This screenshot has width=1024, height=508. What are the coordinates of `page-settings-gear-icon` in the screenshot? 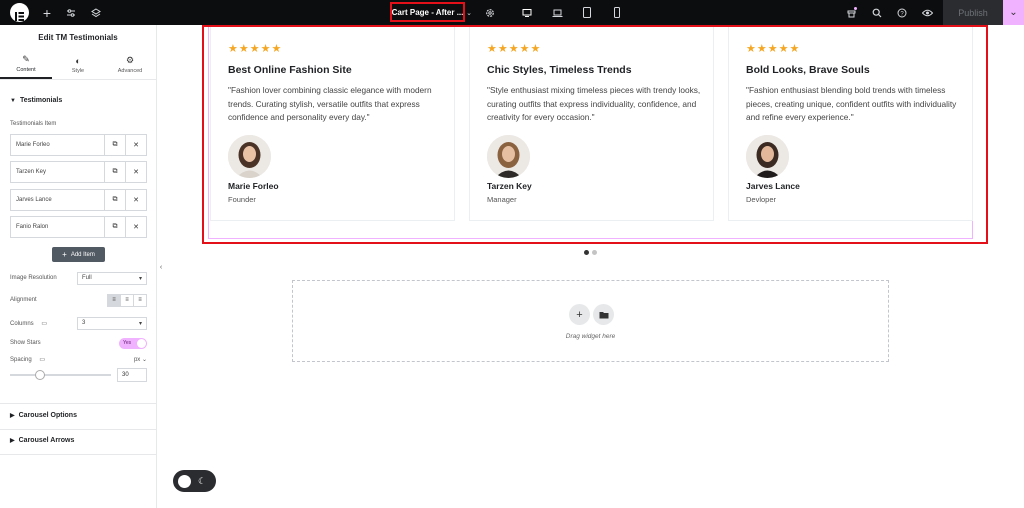 It's located at (490, 12).